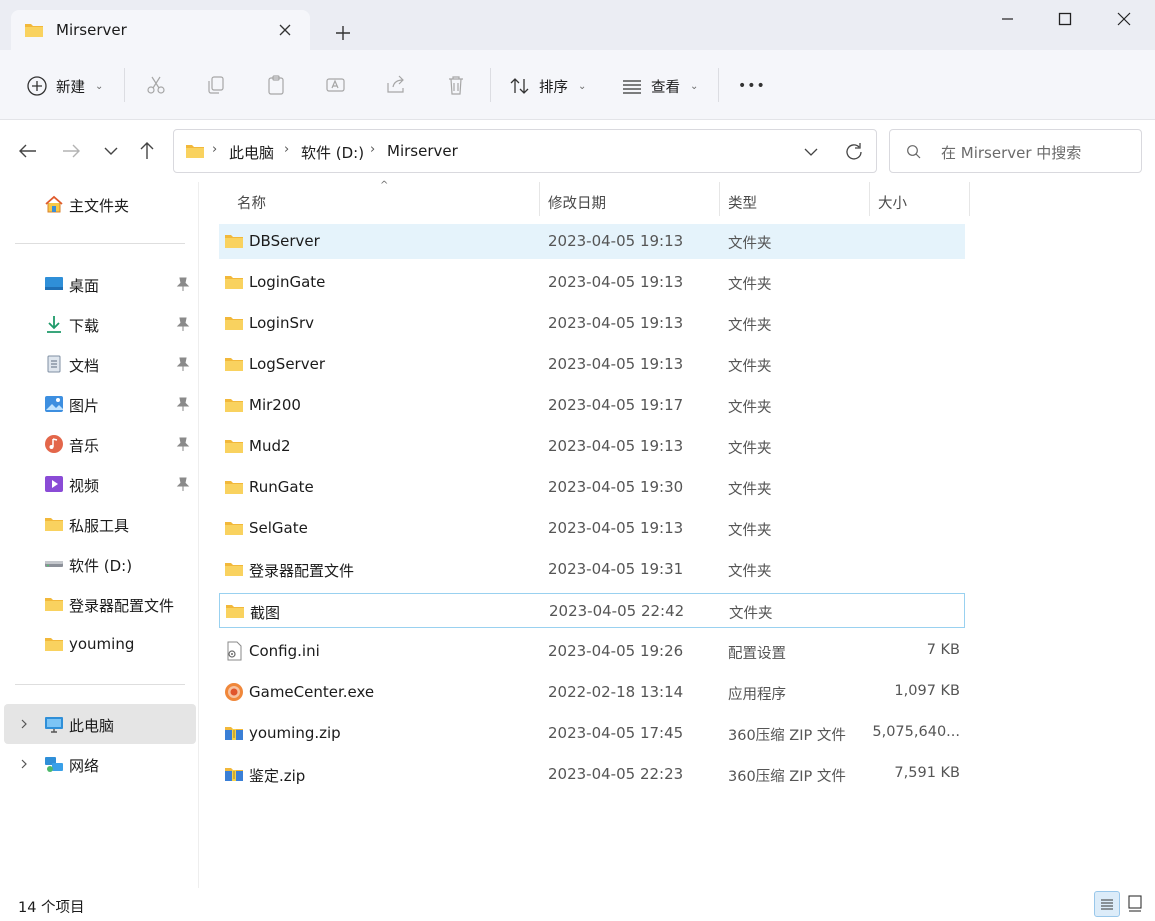  Describe the element at coordinates (147, 151) in the screenshot. I see `up-arrow-icon` at that location.